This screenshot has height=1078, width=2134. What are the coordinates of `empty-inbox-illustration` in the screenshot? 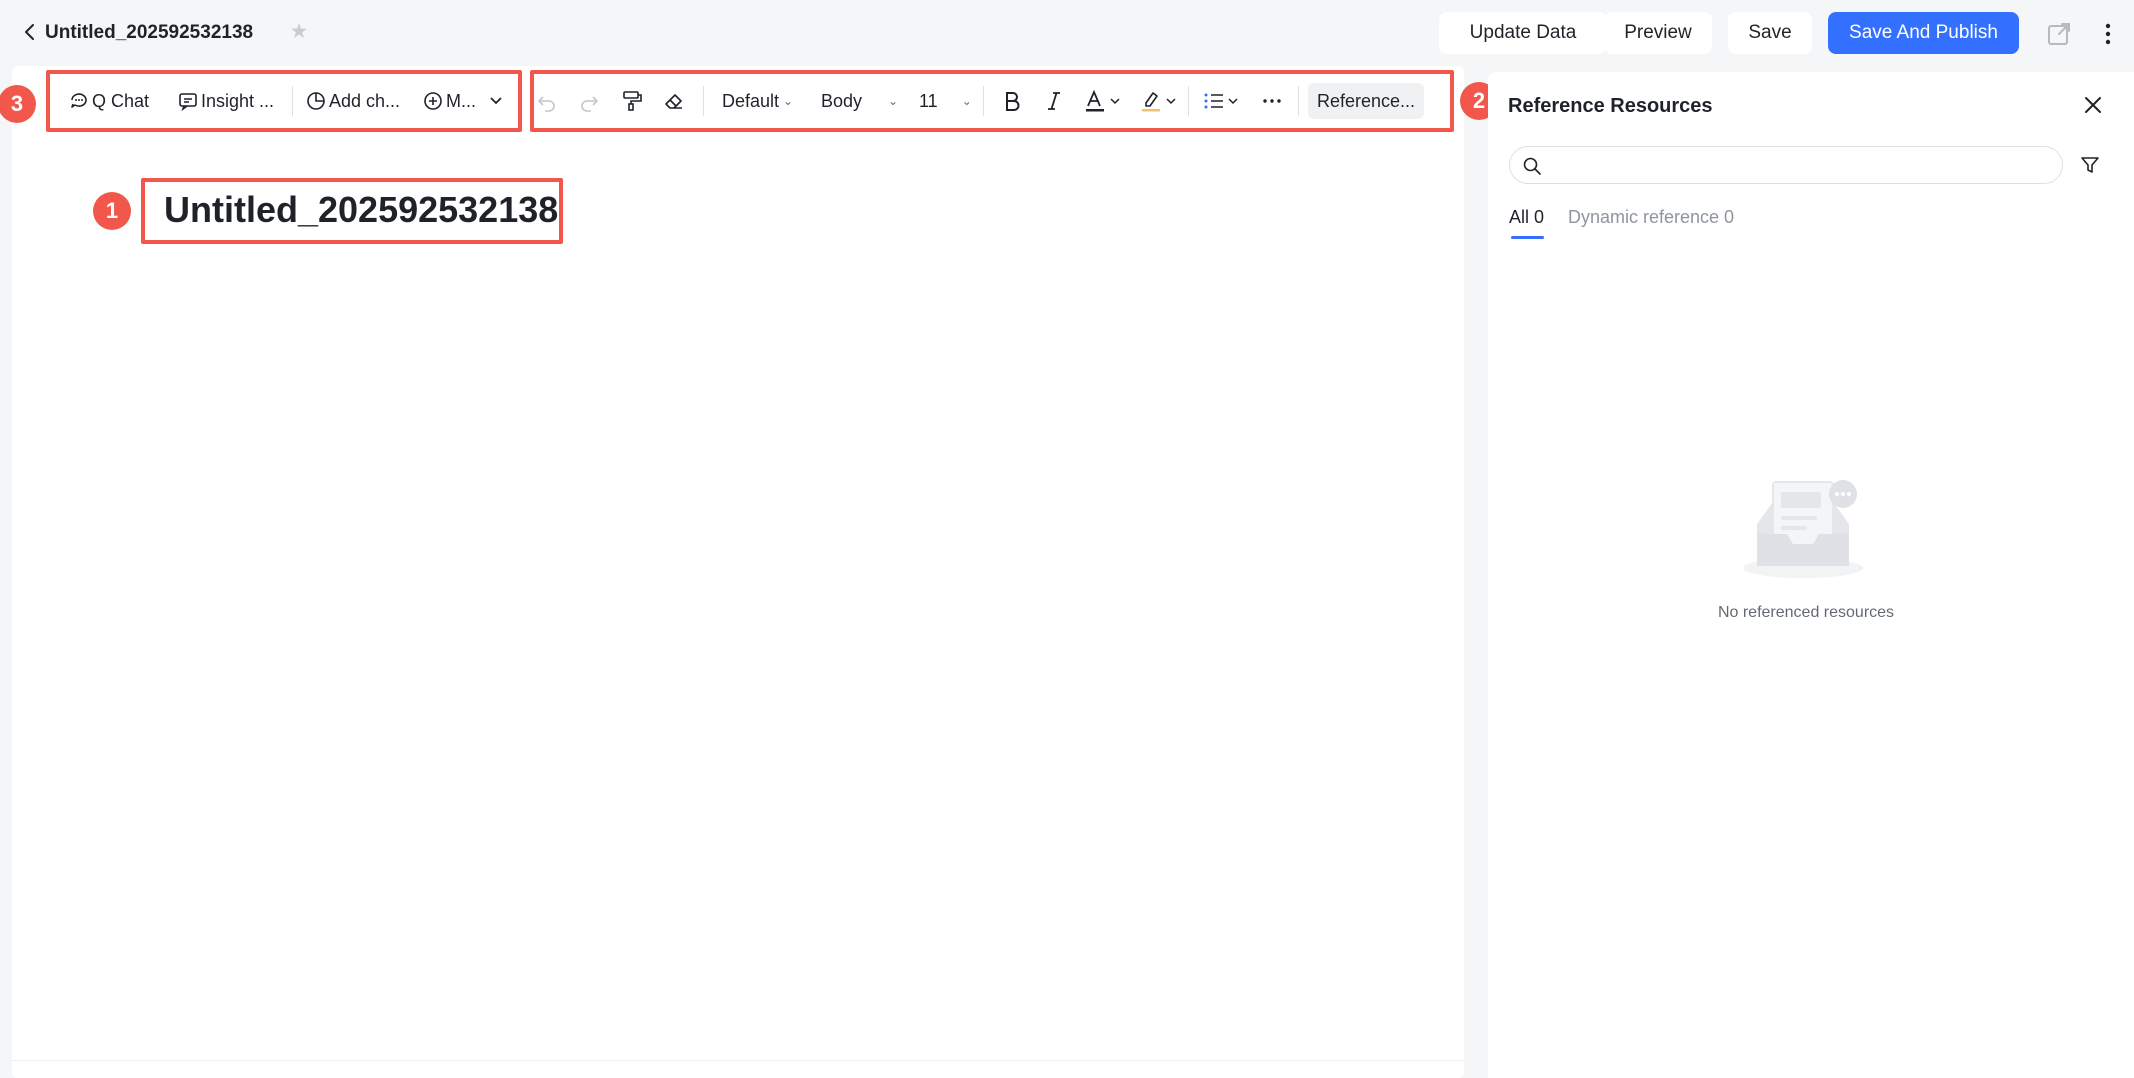 It's located at (1805, 527).